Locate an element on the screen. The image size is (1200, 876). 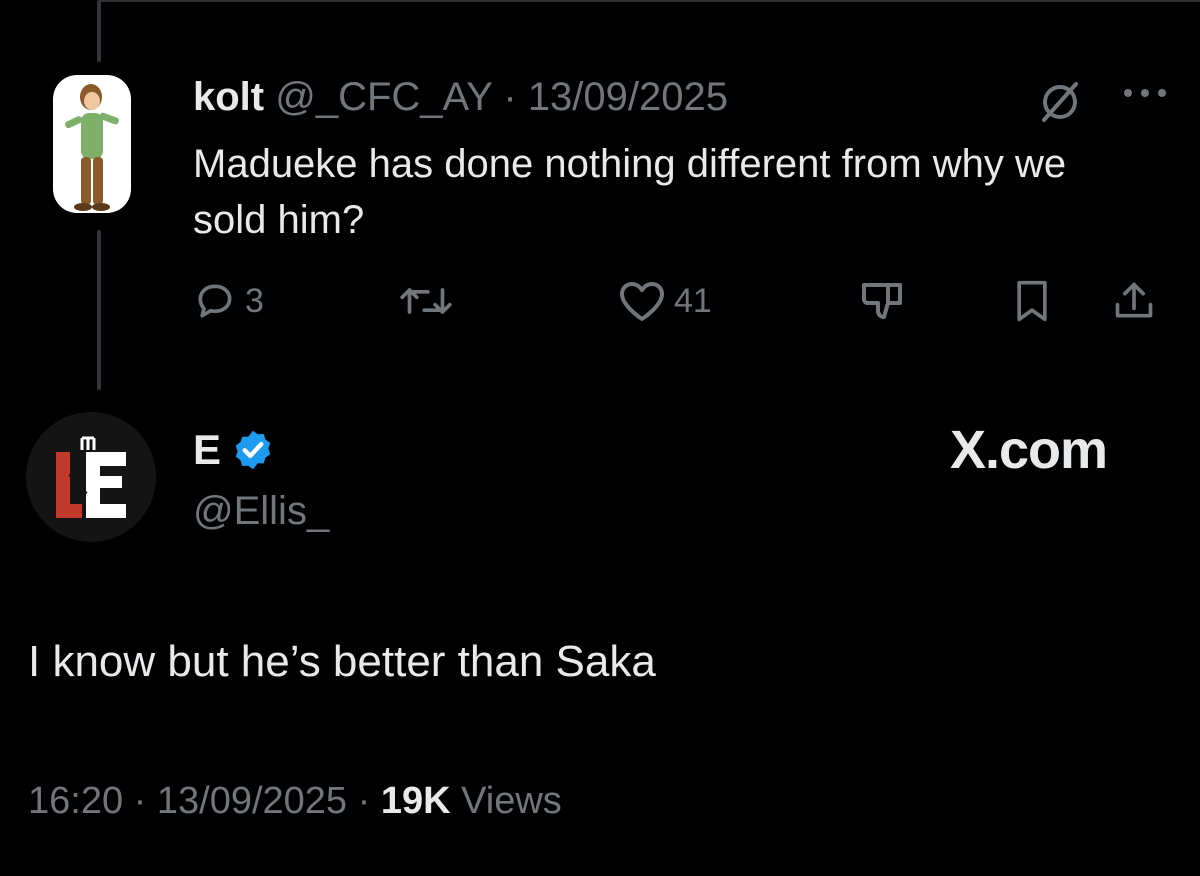
share-icon is located at coordinates (1134, 300).